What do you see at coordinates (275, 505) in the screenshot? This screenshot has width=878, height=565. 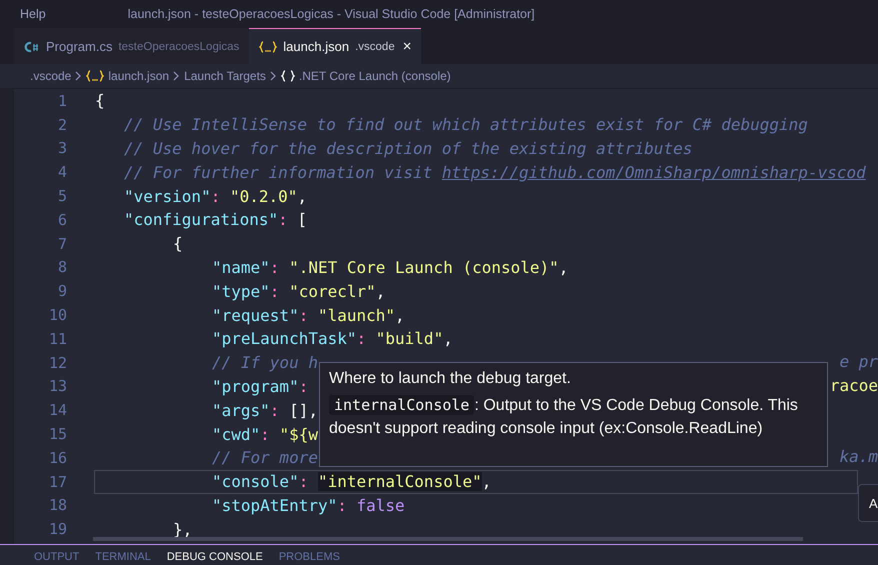 I see `code-token: "stopAtEntry"` at bounding box center [275, 505].